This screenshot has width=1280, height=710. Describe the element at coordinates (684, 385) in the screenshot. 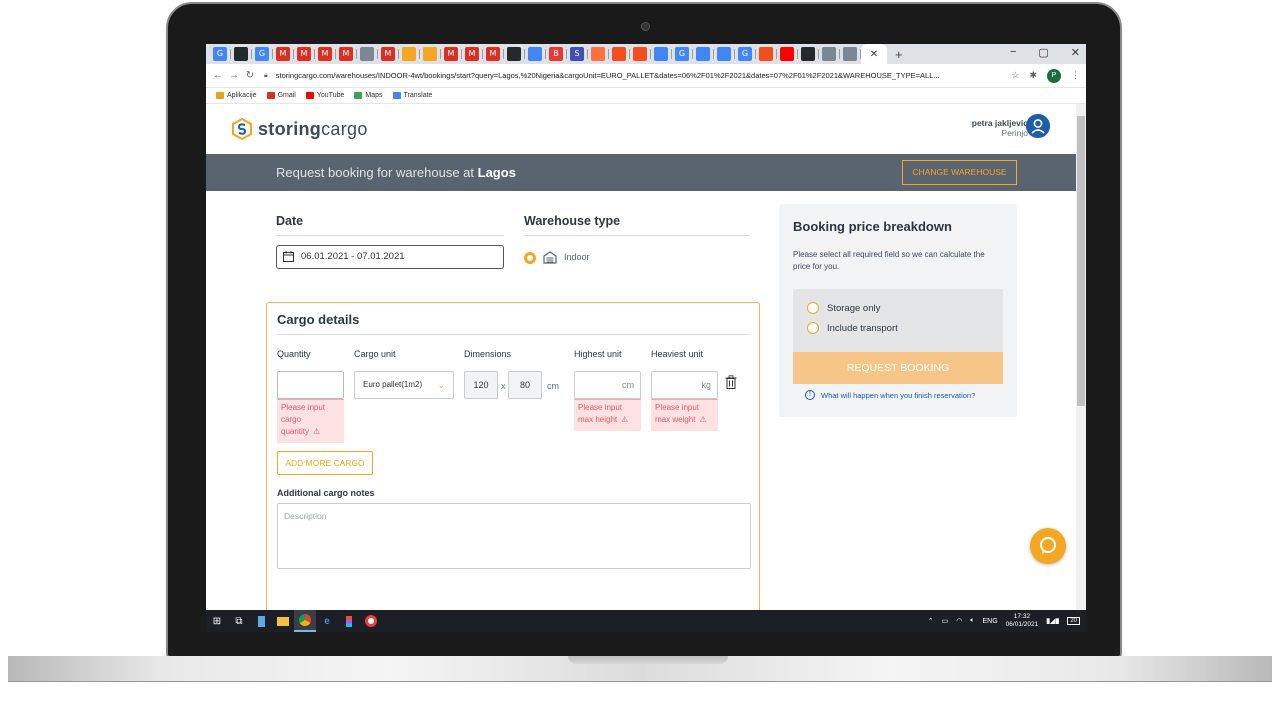

I see `heaviest-unit-input: kg` at that location.